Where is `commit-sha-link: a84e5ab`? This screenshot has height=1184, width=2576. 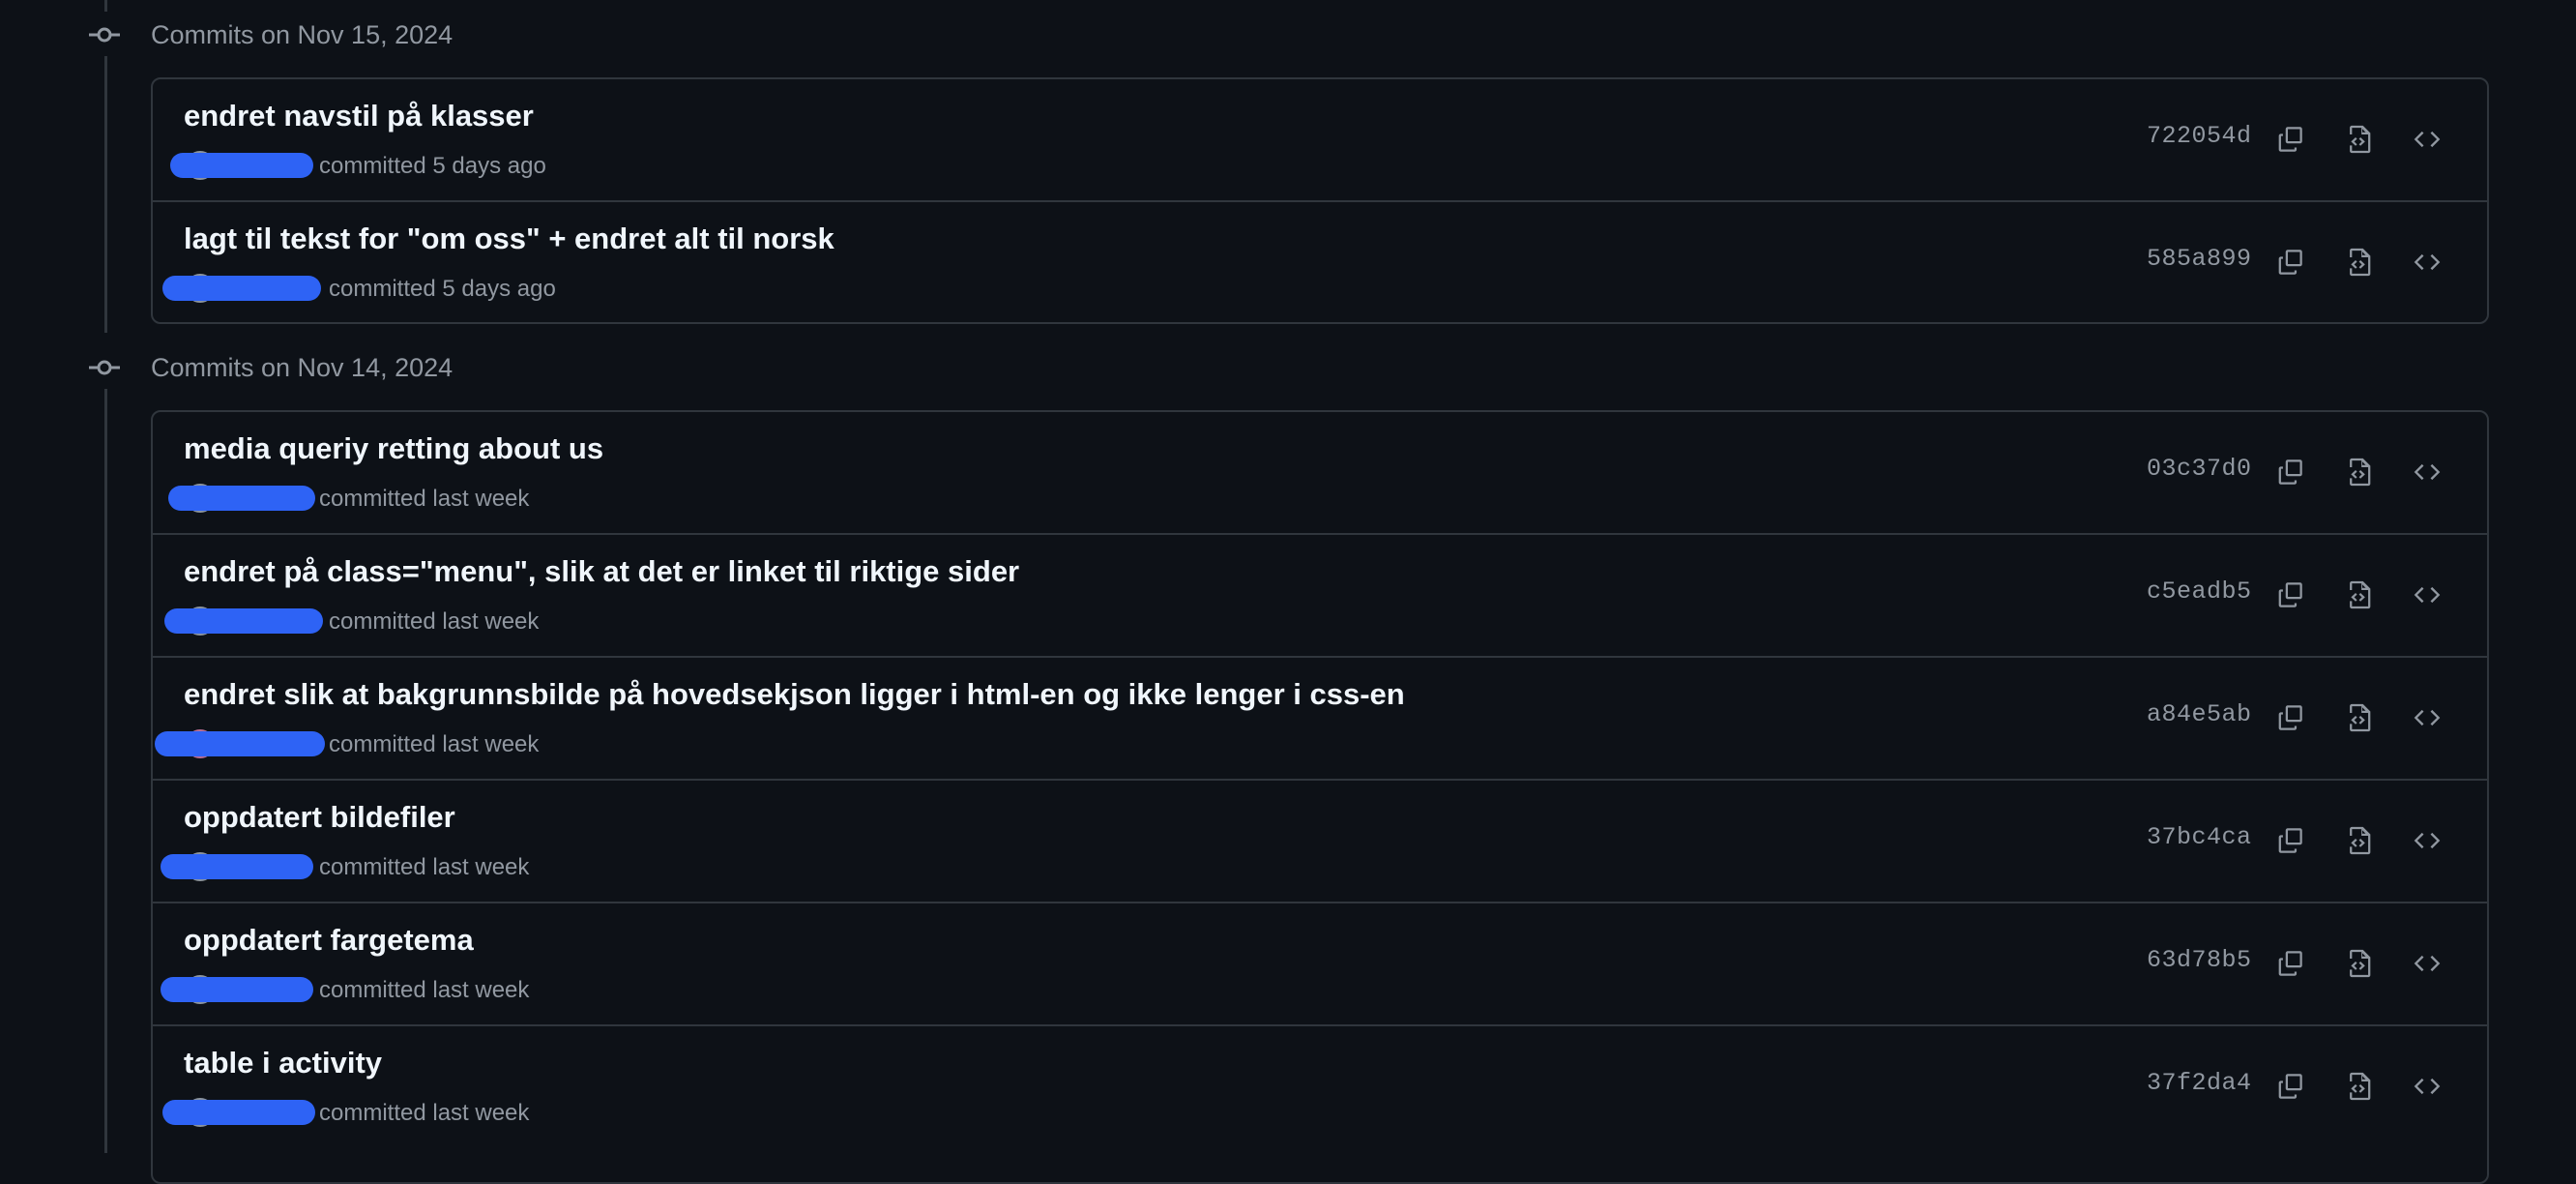 commit-sha-link: a84e5ab is located at coordinates (2199, 714).